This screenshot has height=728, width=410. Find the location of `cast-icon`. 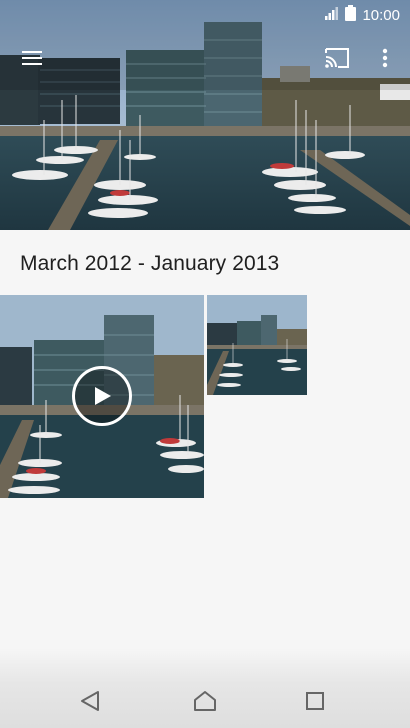

cast-icon is located at coordinates (337, 60).